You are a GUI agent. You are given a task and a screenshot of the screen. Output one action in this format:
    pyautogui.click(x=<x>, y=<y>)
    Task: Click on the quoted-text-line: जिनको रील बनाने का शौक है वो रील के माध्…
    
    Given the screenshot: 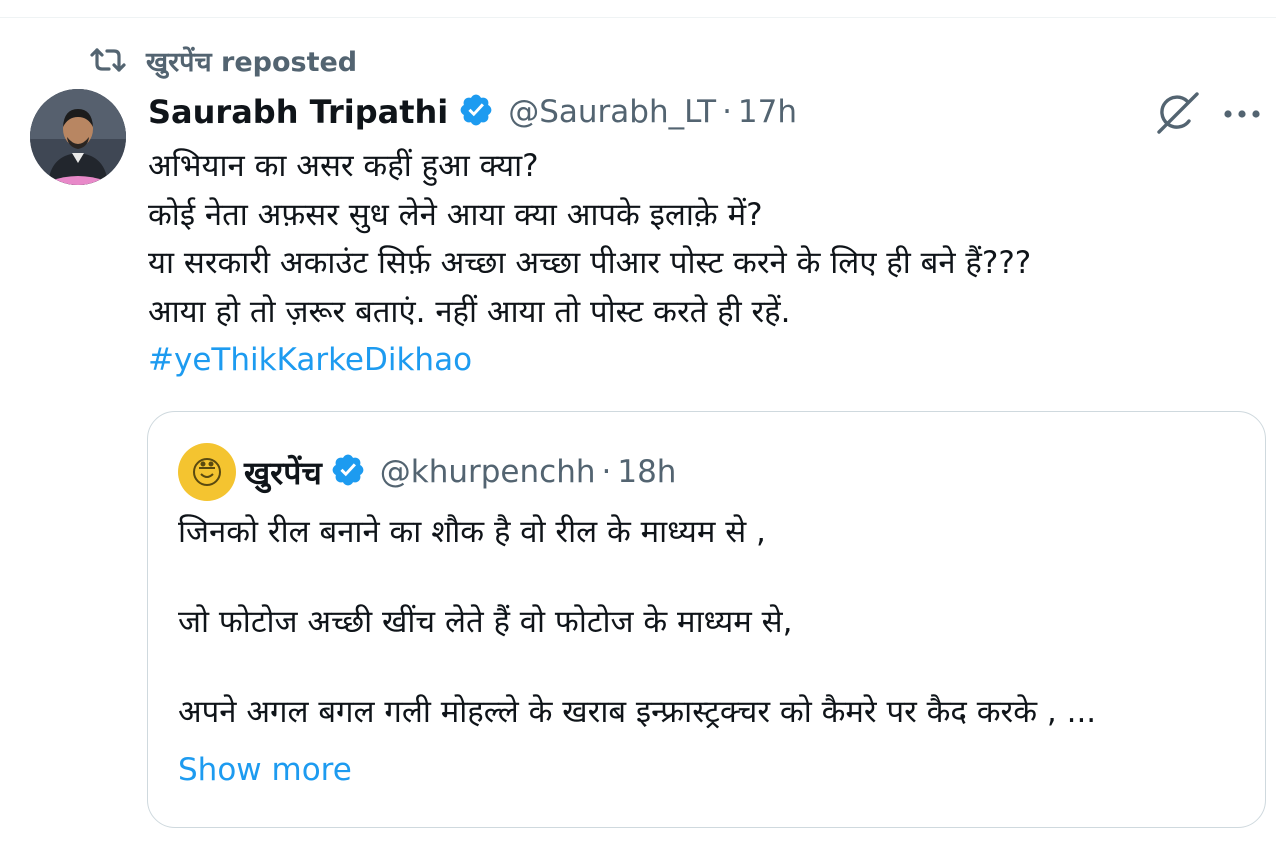 What is the action you would take?
    pyautogui.click(x=472, y=532)
    